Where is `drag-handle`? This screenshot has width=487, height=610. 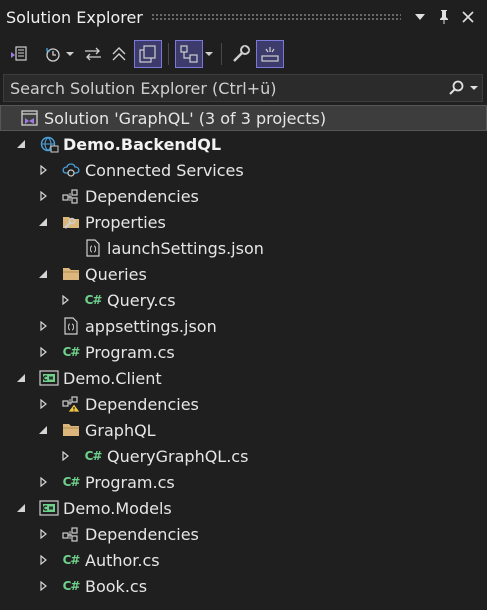
drag-handle is located at coordinates (275, 17).